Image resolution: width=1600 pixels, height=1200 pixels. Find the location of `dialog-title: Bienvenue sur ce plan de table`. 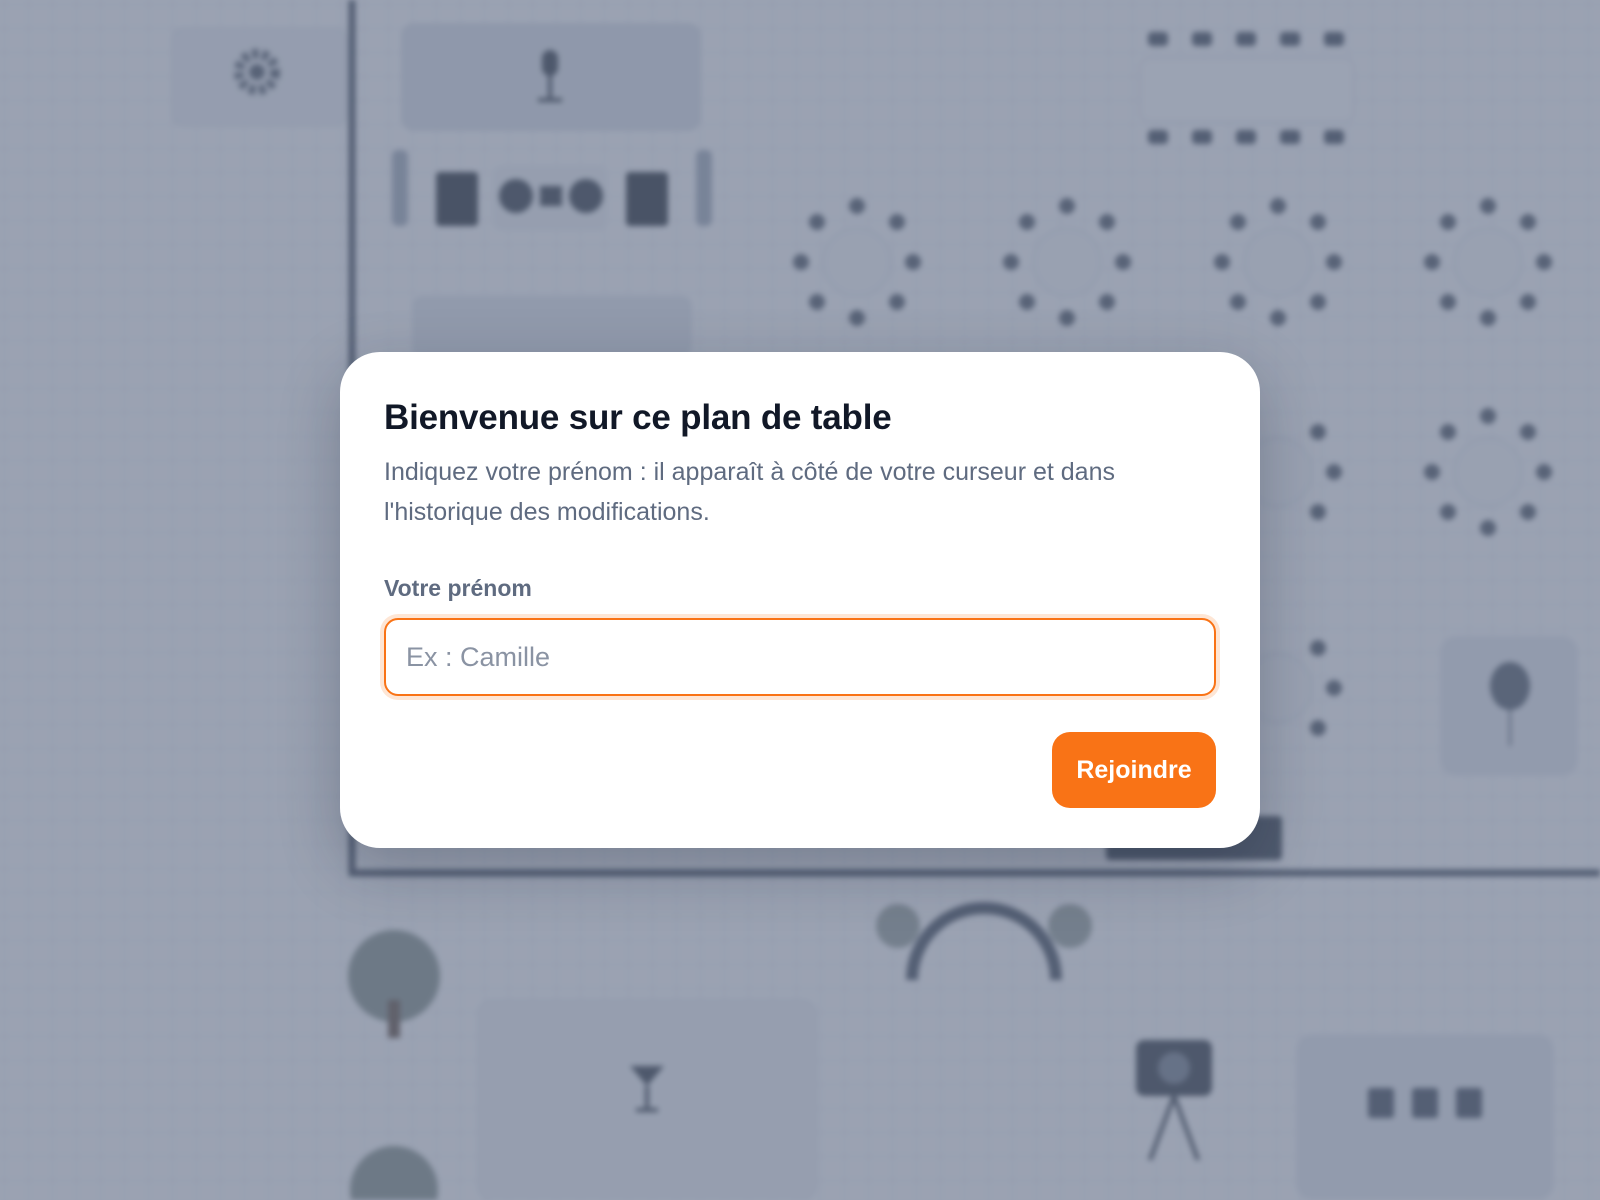

dialog-title: Bienvenue sur ce plan de table is located at coordinates (638, 417).